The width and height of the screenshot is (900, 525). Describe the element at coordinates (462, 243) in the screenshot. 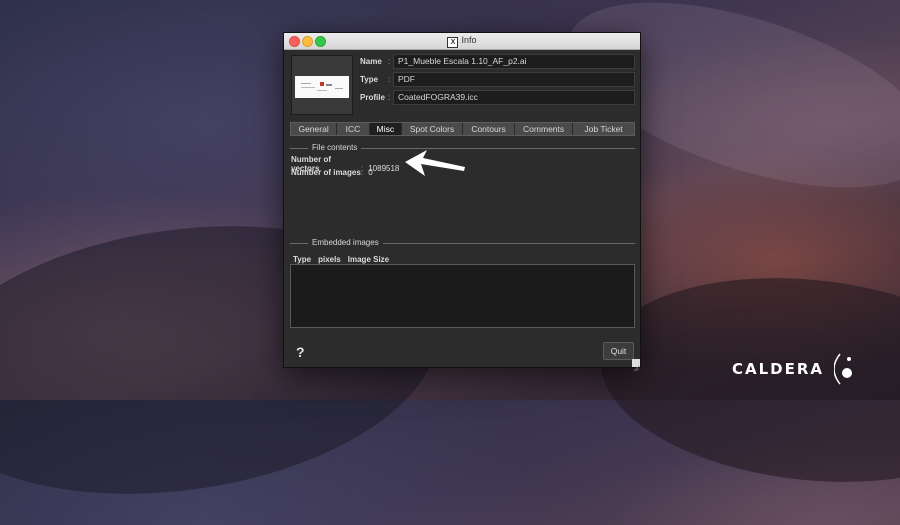

I see `embedded-images-section: Embedded images` at that location.